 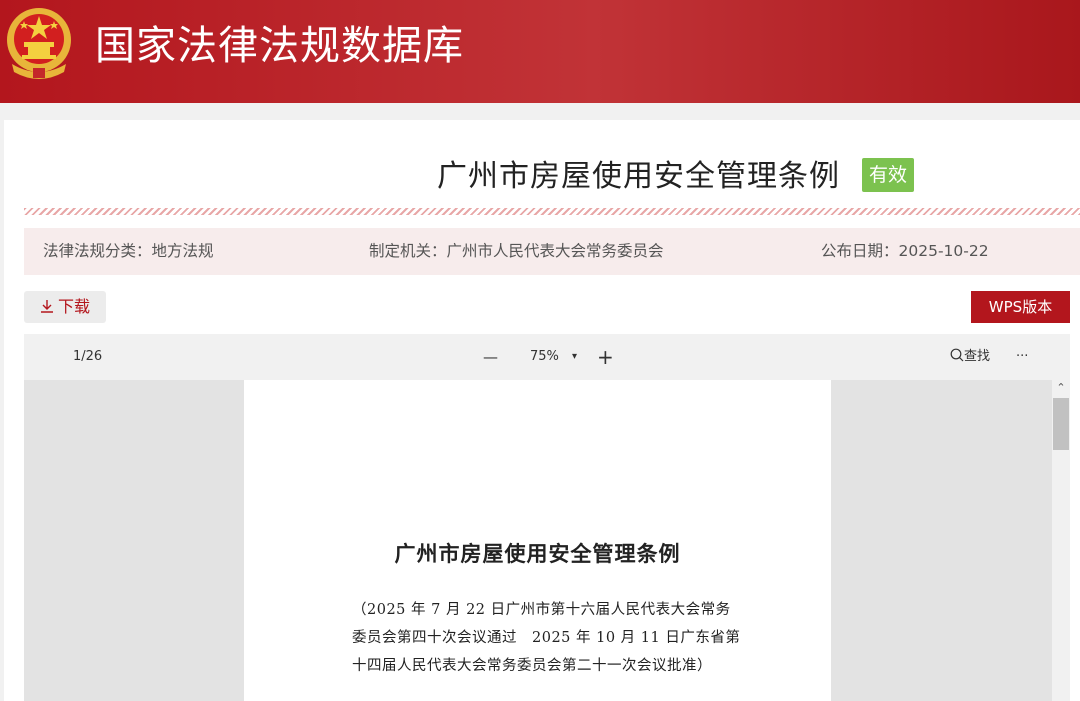 I want to click on wps-version-button: WPS版本, so click(x=1020, y=307).